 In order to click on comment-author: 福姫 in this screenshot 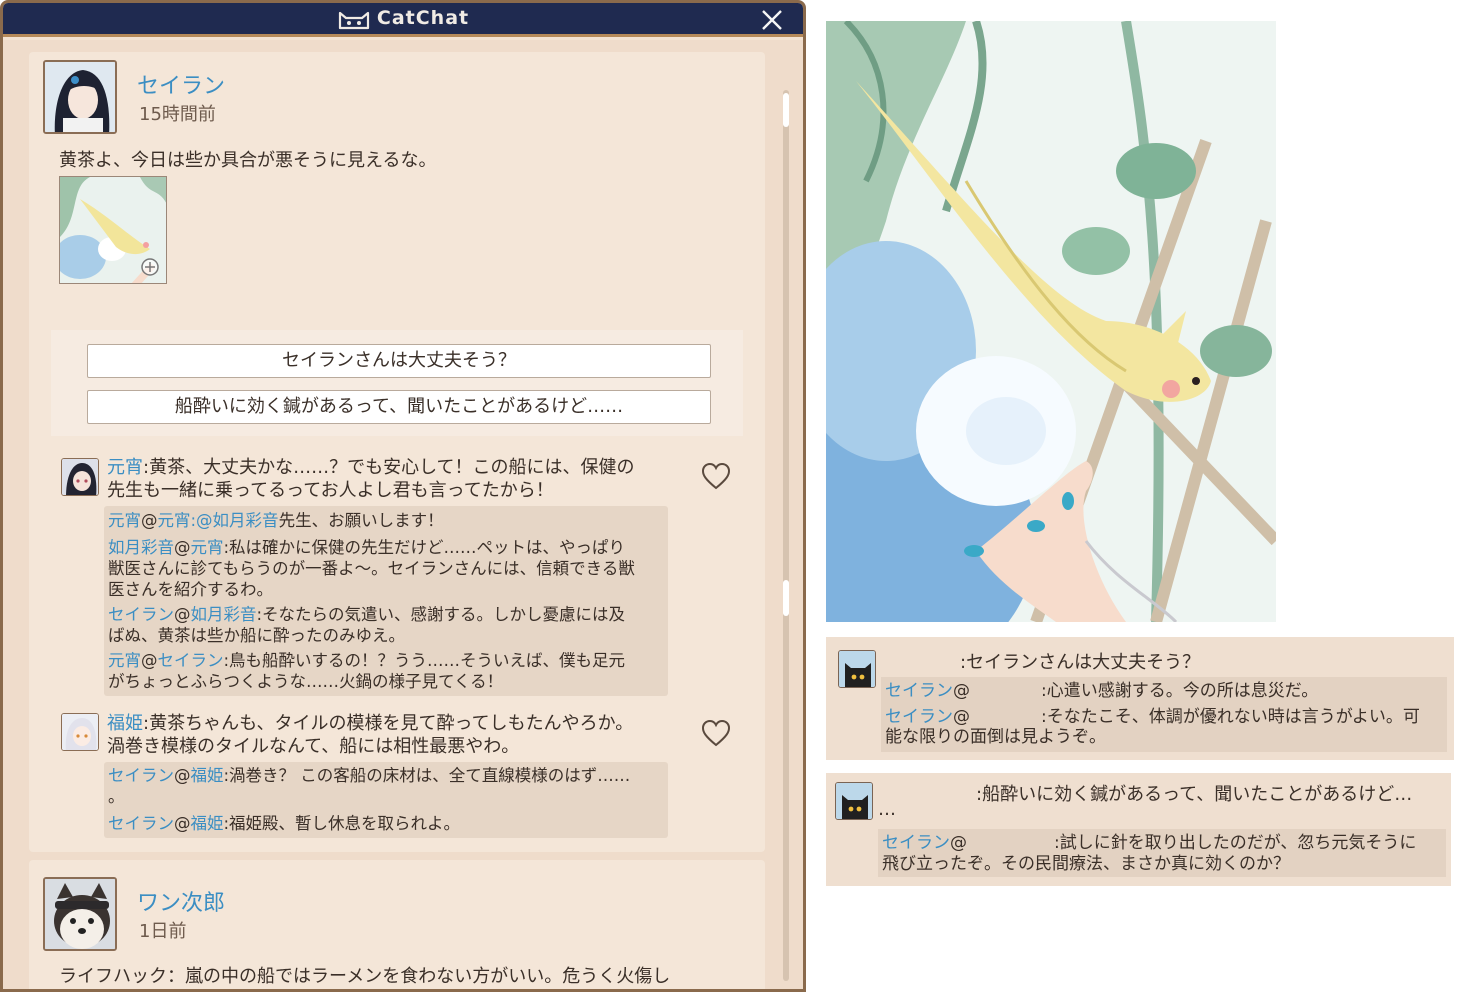, I will do `click(125, 723)`.